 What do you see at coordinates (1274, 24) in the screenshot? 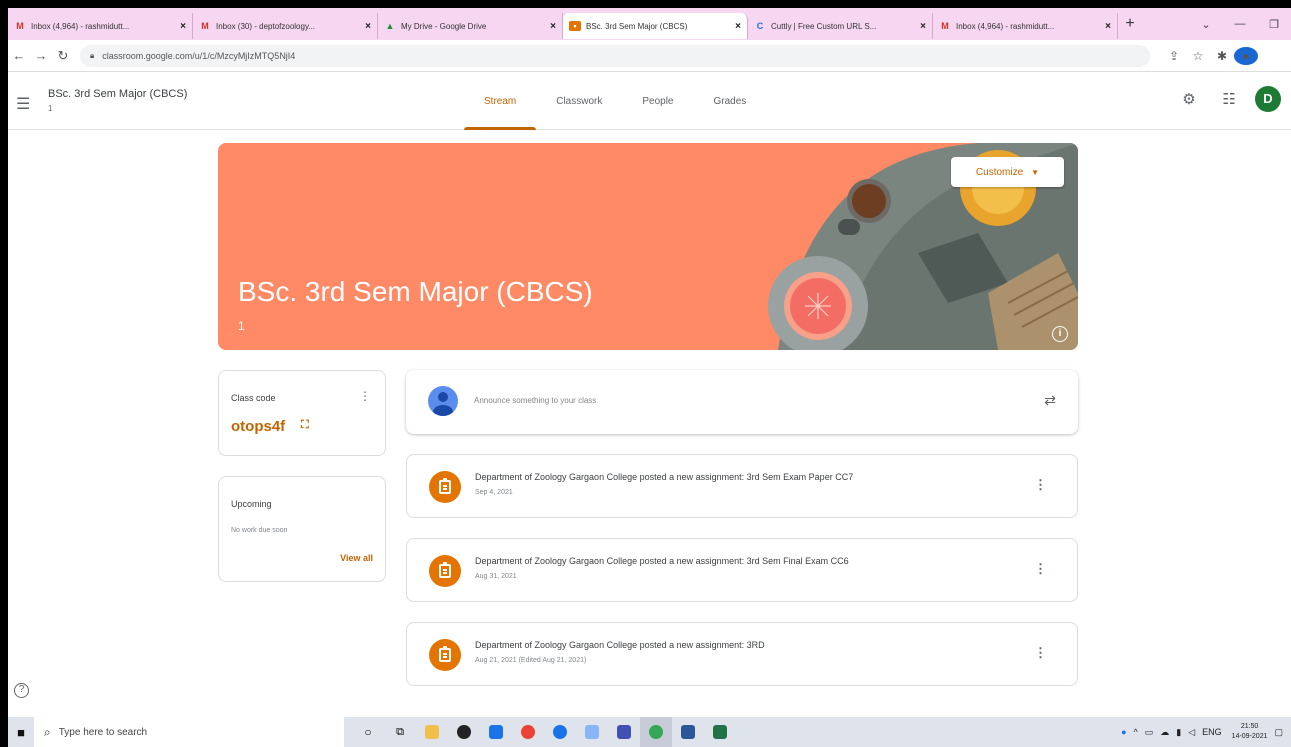
I see `restore-icon: ❐` at bounding box center [1274, 24].